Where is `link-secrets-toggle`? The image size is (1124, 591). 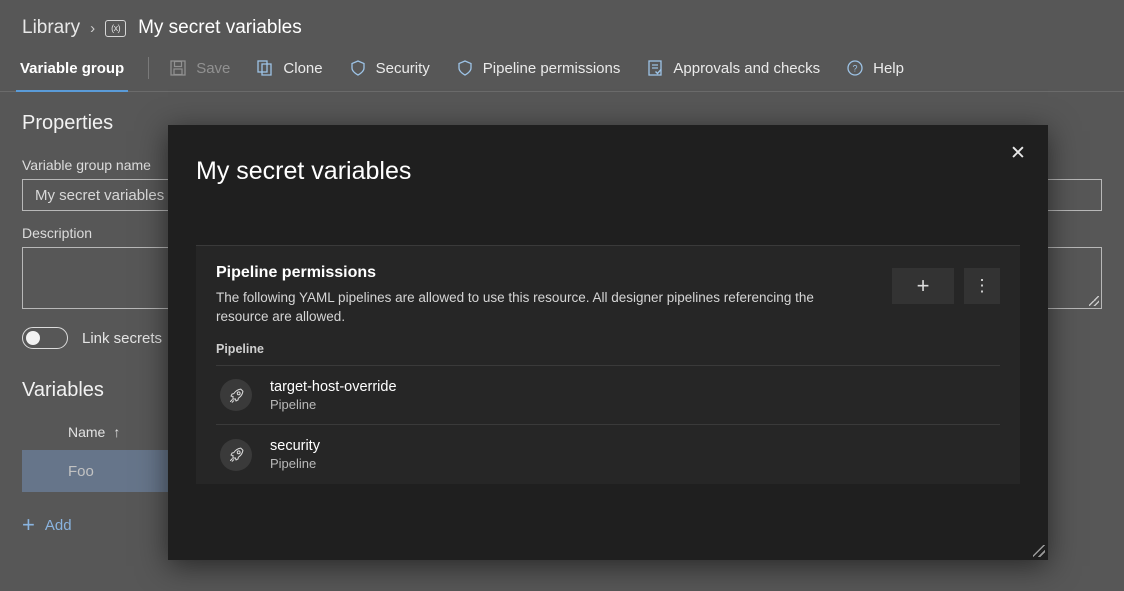 link-secrets-toggle is located at coordinates (45, 338).